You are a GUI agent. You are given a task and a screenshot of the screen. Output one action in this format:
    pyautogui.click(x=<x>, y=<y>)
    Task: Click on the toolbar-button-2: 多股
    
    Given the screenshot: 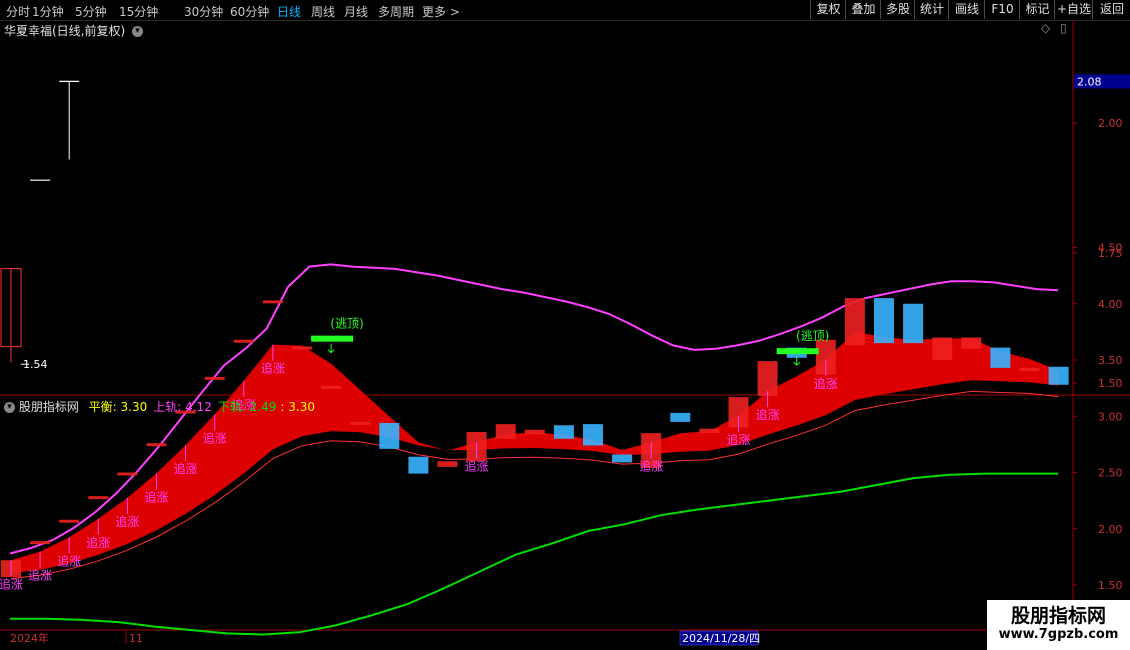 What is the action you would take?
    pyautogui.click(x=897, y=9)
    